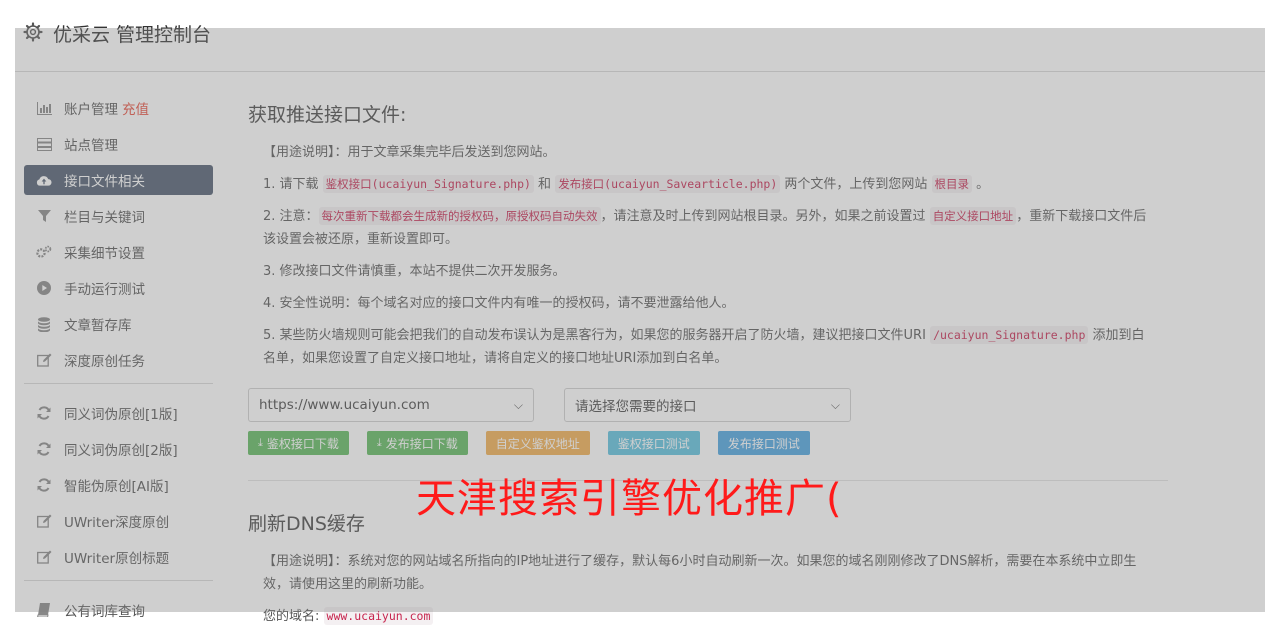 This screenshot has height=640, width=1280. Describe the element at coordinates (765, 216) in the screenshot. I see `text: ，请注意及时上传到网站根目录。另外，如果之前设置过` at that location.